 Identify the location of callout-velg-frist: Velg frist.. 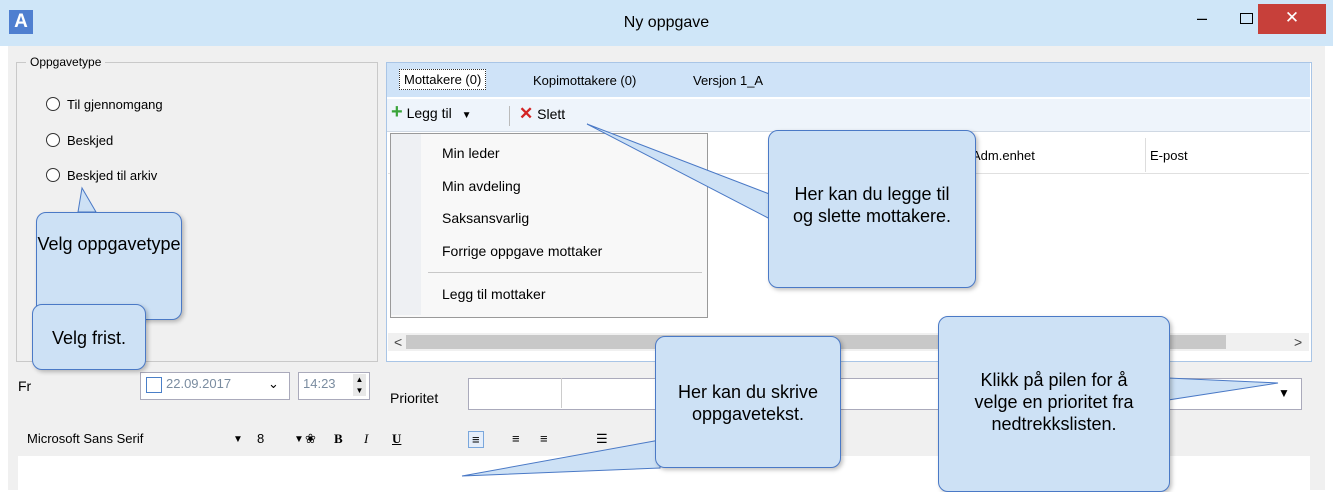
(89, 337).